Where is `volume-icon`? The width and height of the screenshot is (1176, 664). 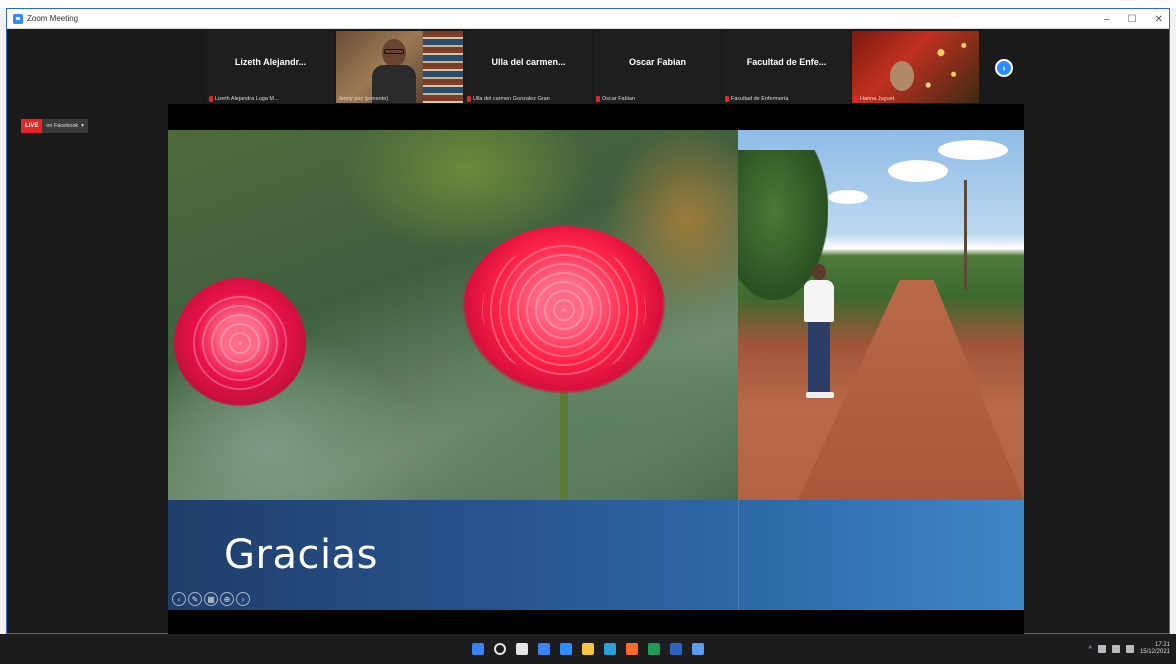 volume-icon is located at coordinates (1115, 649).